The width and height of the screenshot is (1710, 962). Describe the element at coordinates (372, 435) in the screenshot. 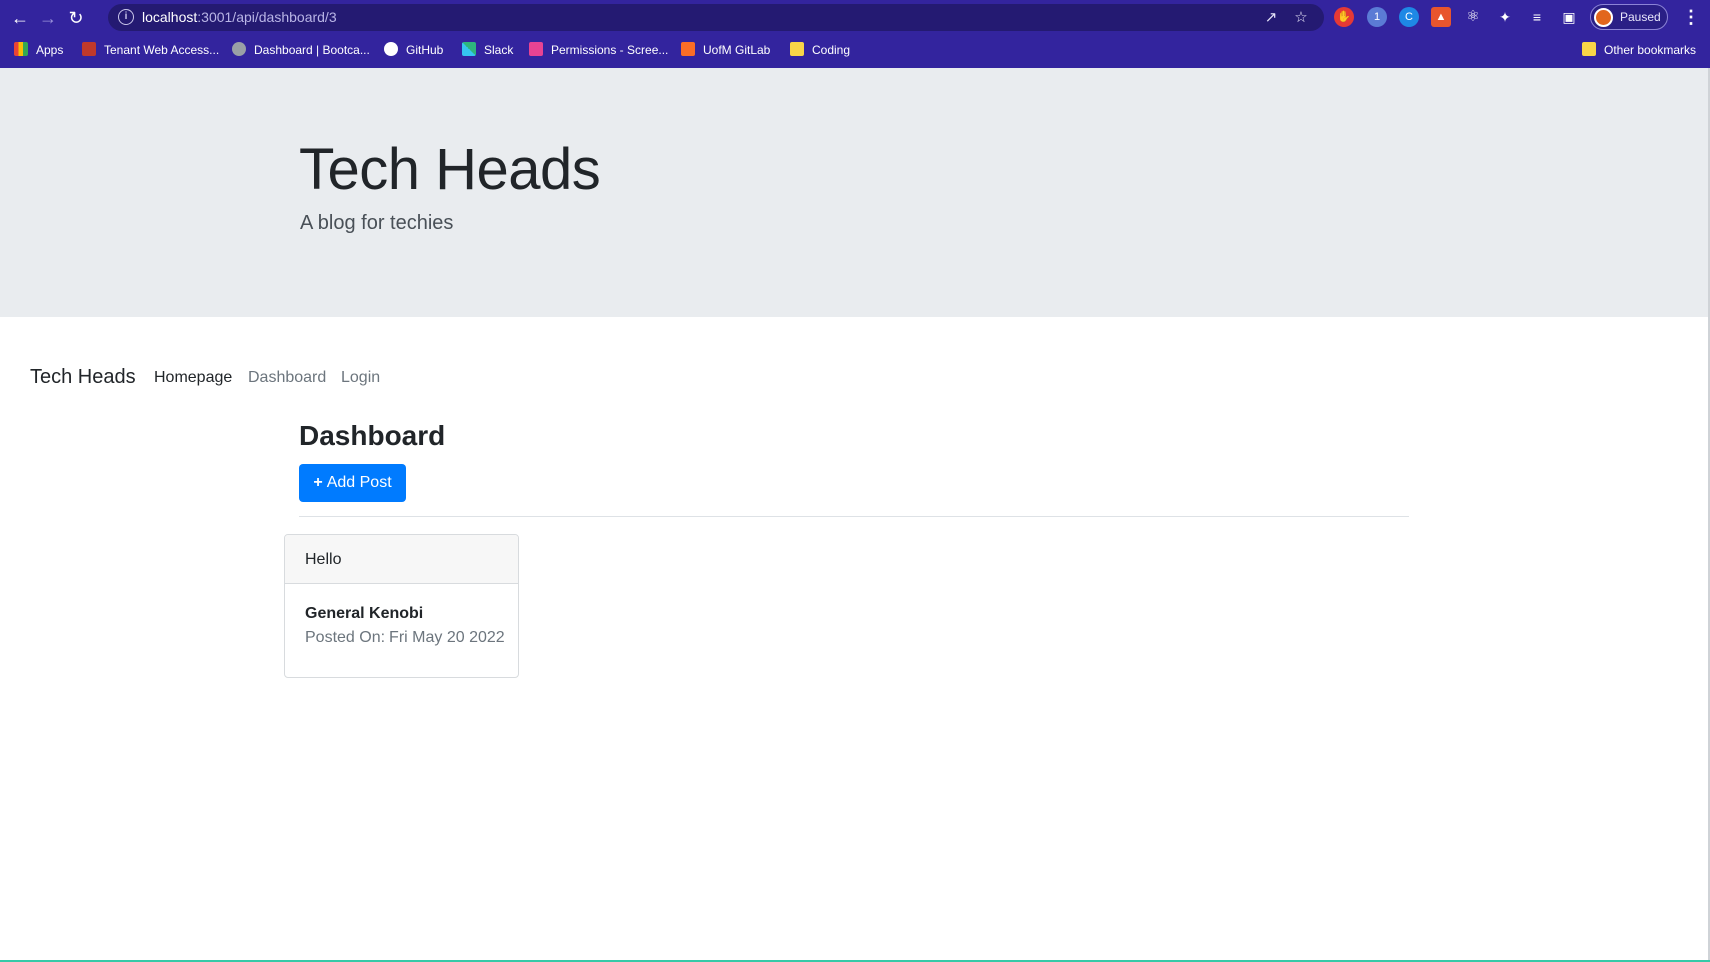

I see `page-title: Dashboard` at that location.